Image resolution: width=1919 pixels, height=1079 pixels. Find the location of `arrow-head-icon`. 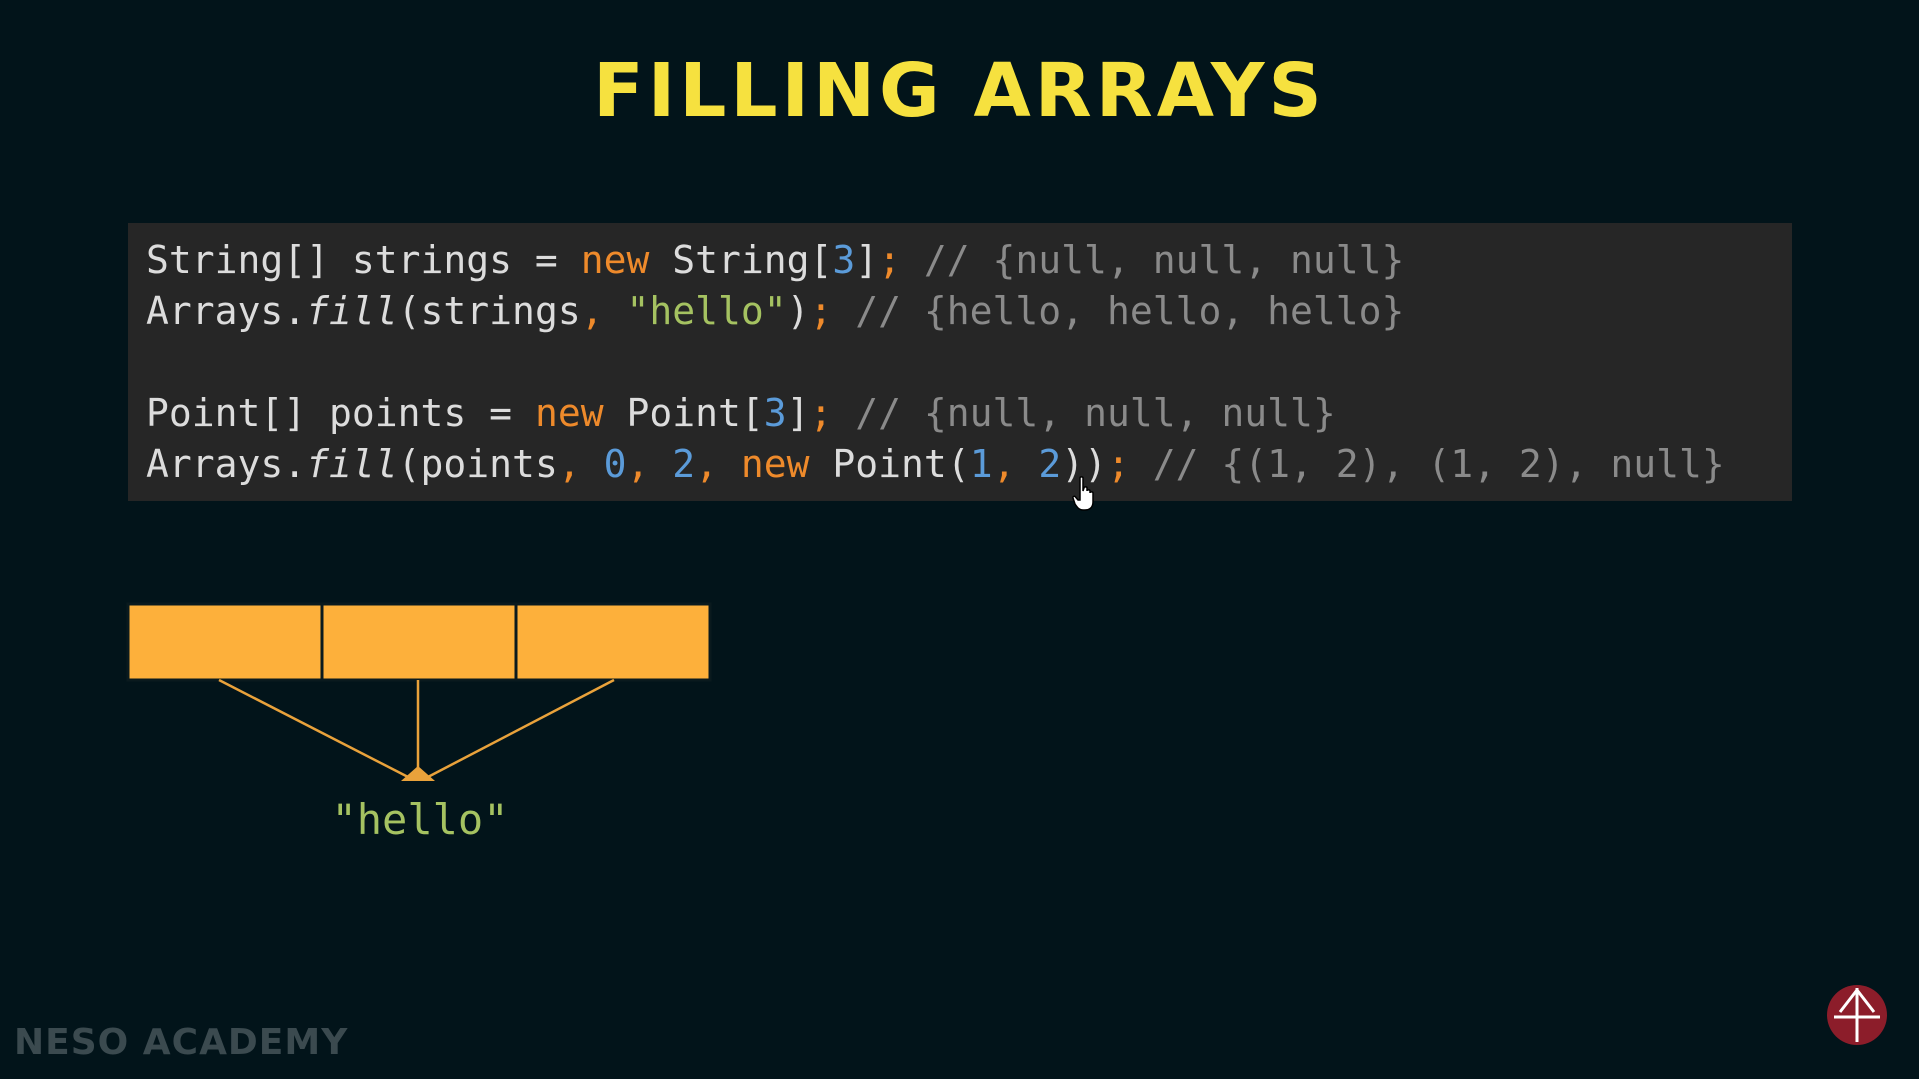

arrow-head-icon is located at coordinates (418, 773).